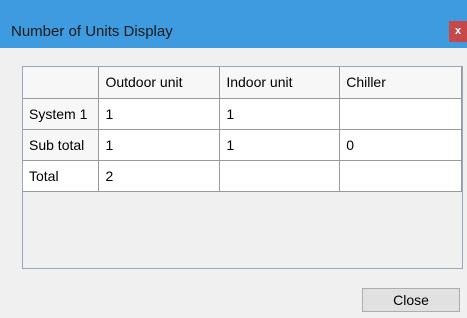  I want to click on column-header-indoor-unit: Indoor unit, so click(280, 83).